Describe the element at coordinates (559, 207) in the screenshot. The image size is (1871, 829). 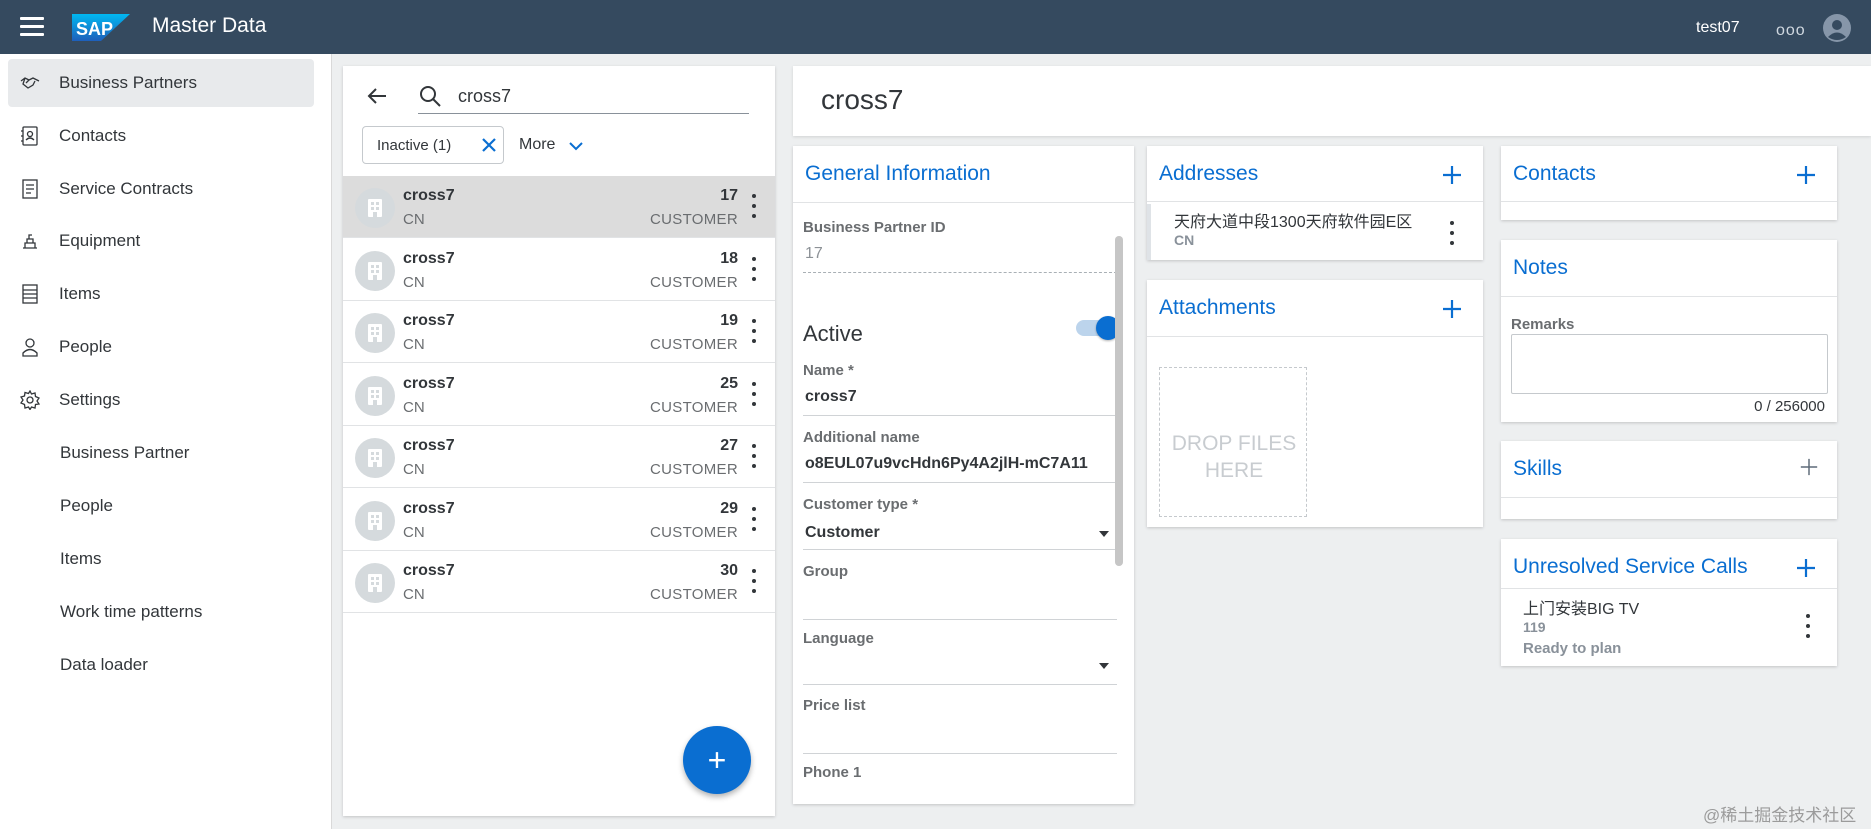
I see `list-item: cross7 CN 17 CUSTOMER` at that location.